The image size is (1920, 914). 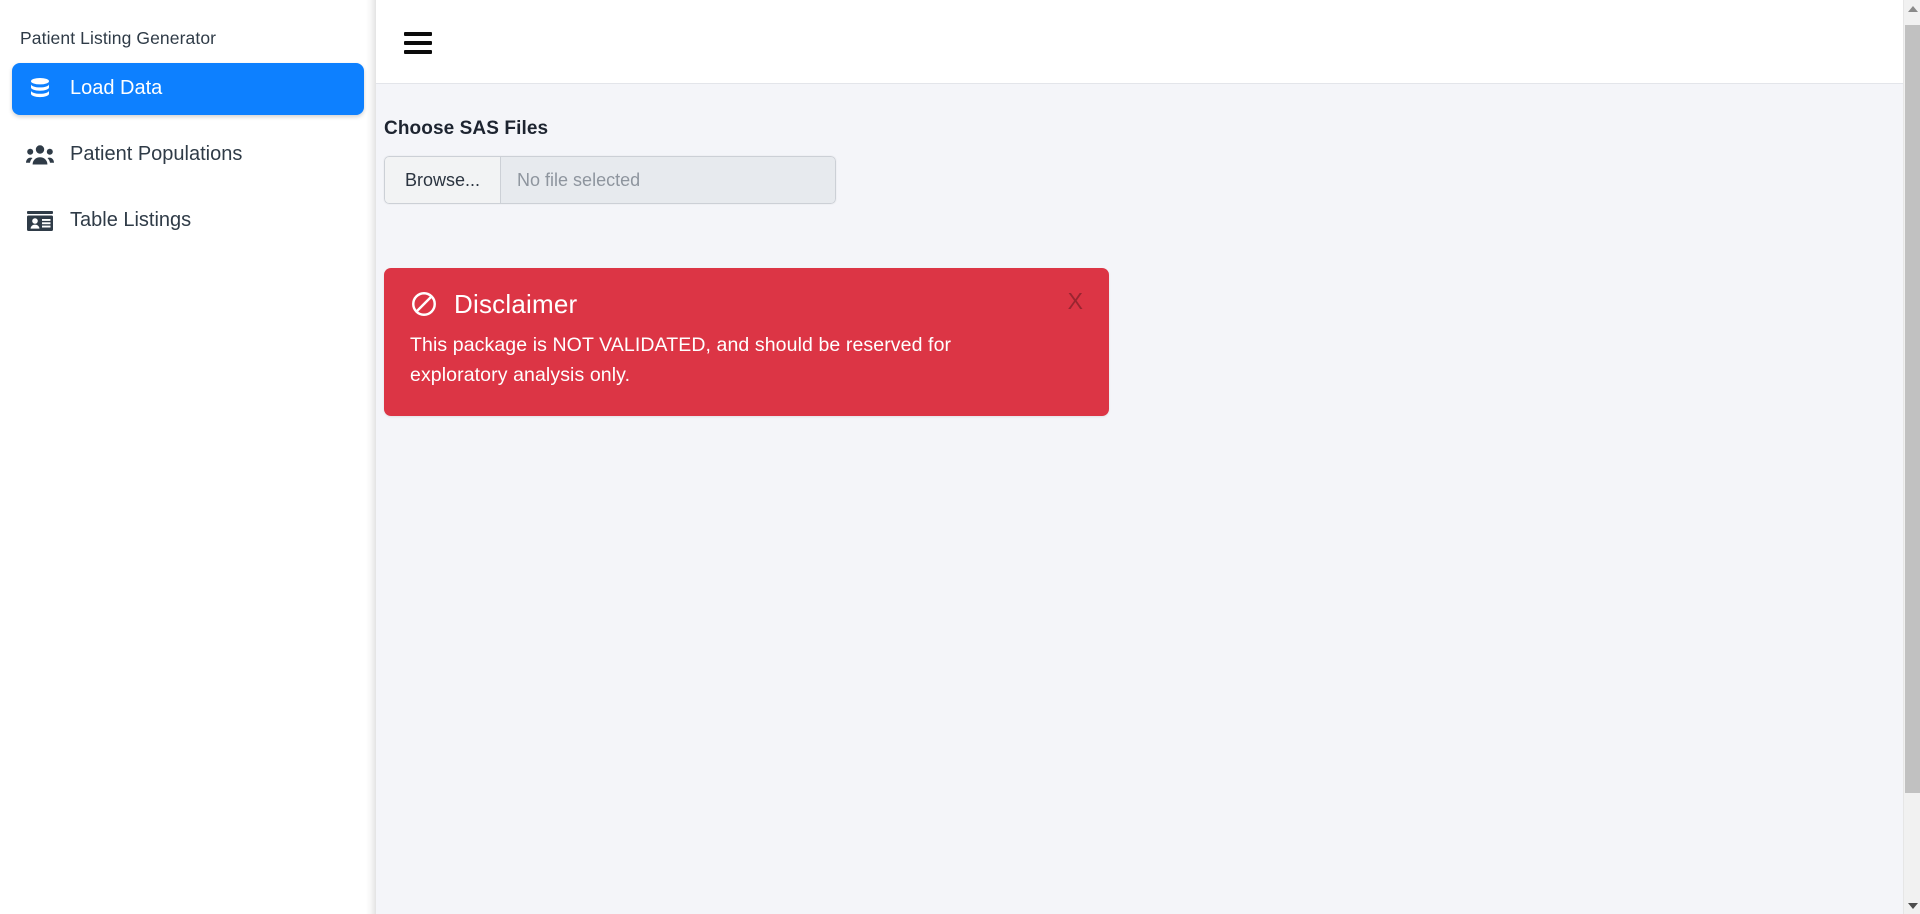 What do you see at coordinates (40, 221) in the screenshot?
I see `id-card-icon` at bounding box center [40, 221].